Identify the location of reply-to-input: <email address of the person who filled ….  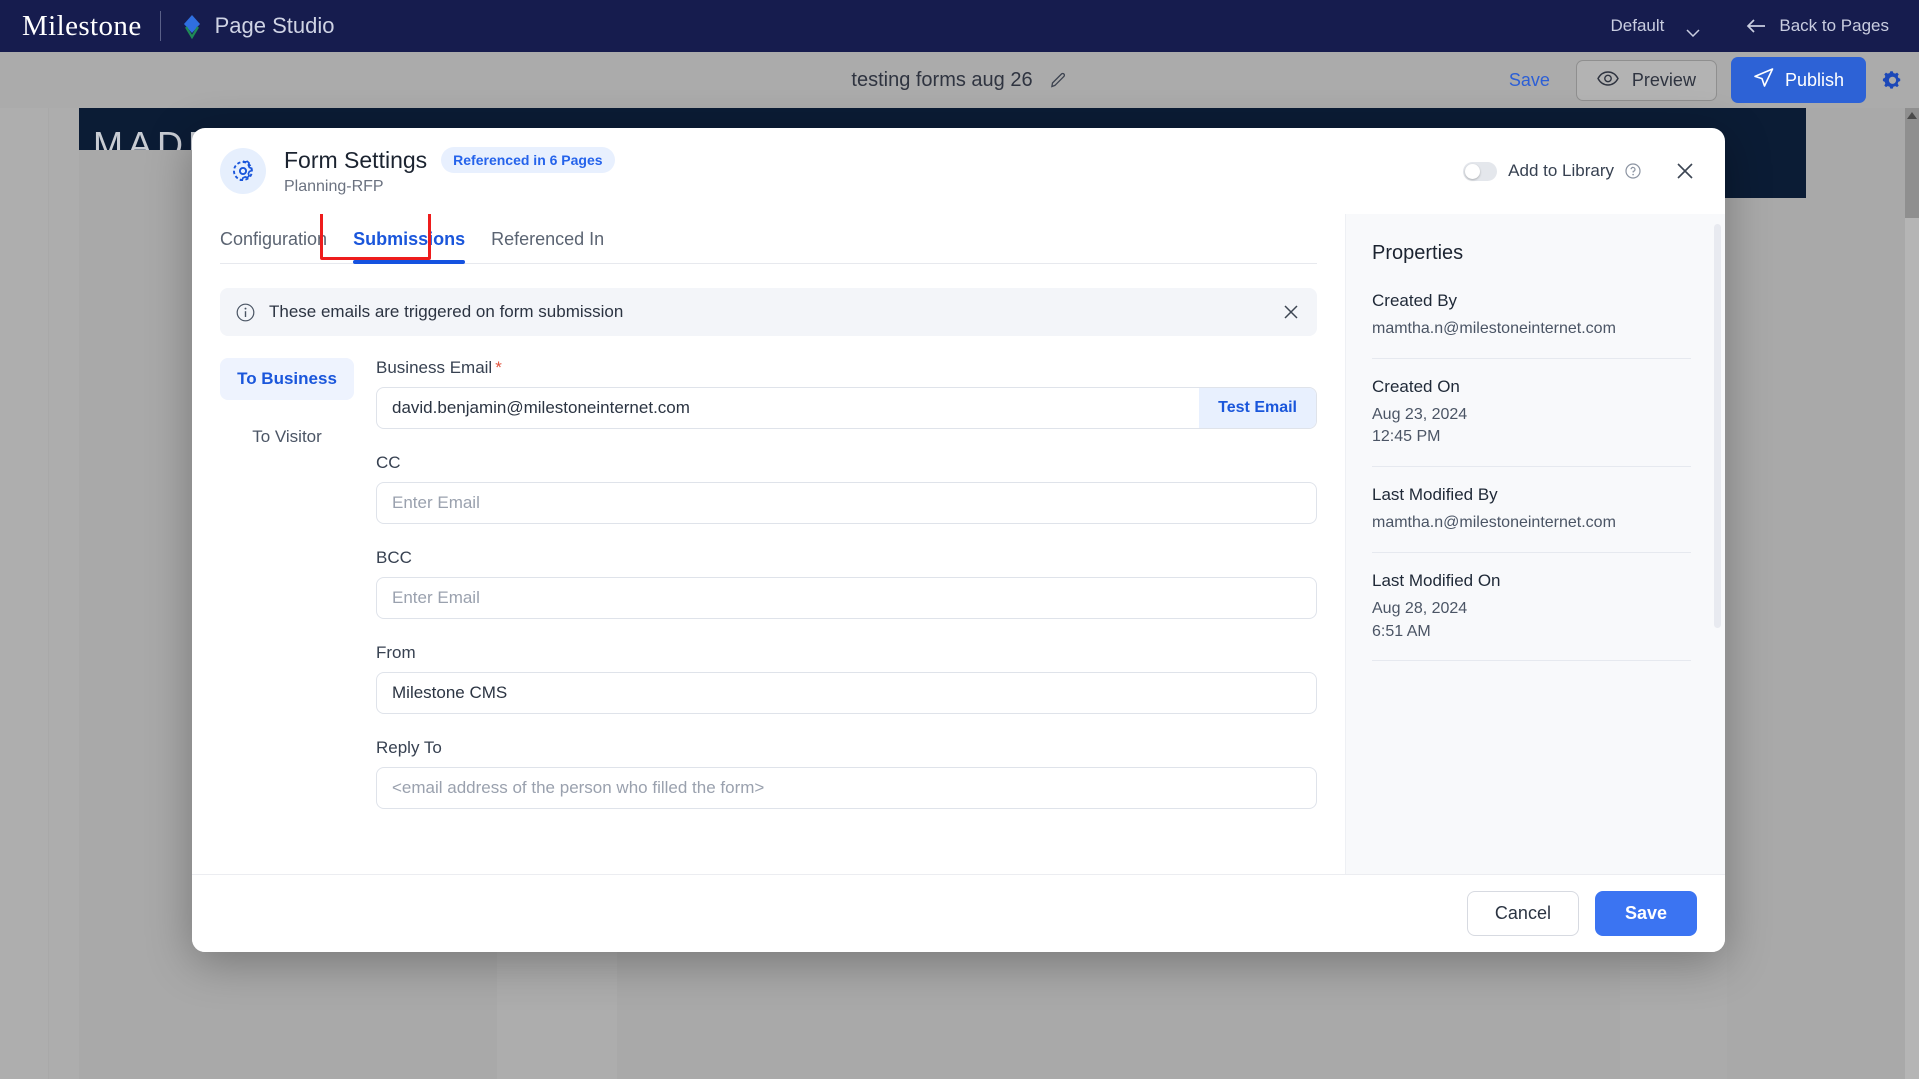
(846, 788).